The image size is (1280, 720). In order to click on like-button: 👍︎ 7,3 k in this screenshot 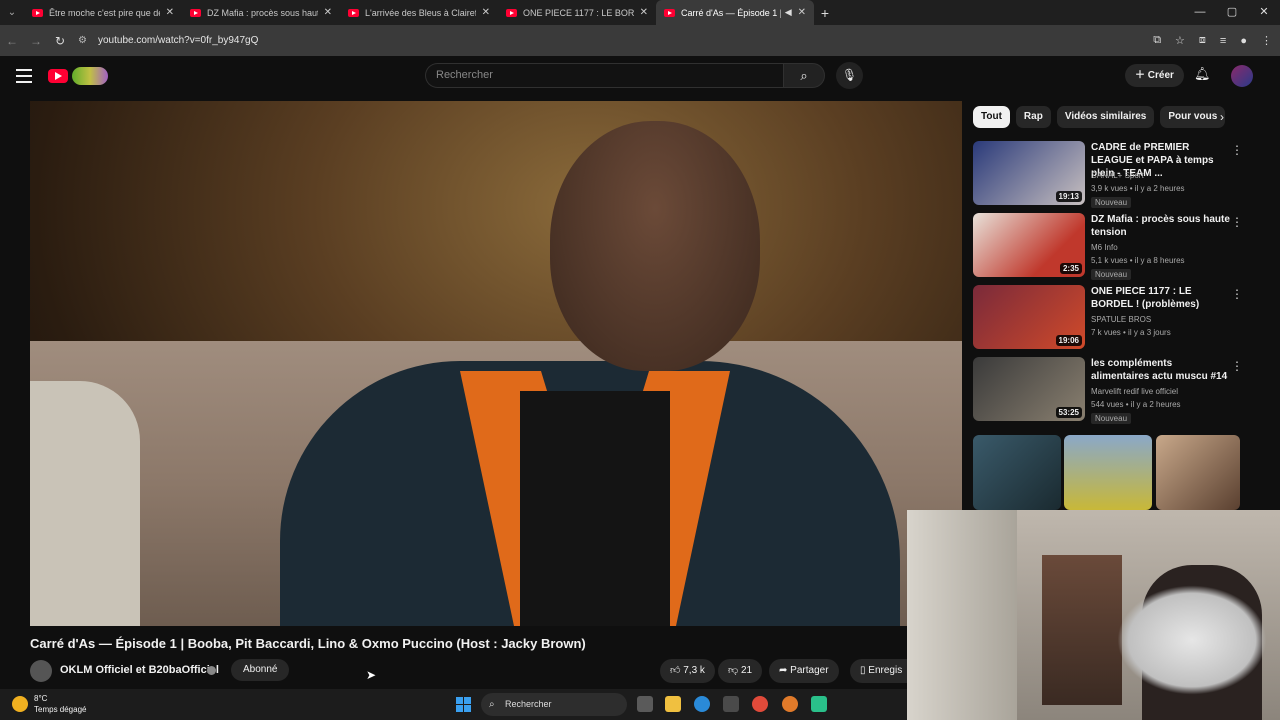, I will do `click(687, 671)`.